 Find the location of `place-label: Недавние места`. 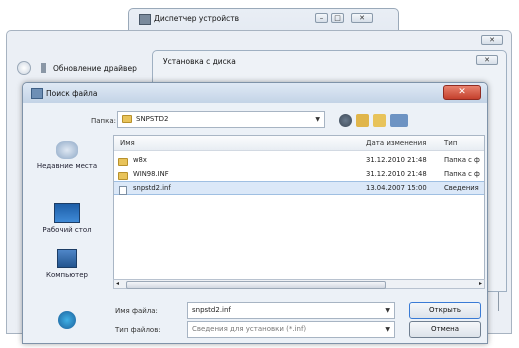

place-label: Недавние места is located at coordinates (67, 166).